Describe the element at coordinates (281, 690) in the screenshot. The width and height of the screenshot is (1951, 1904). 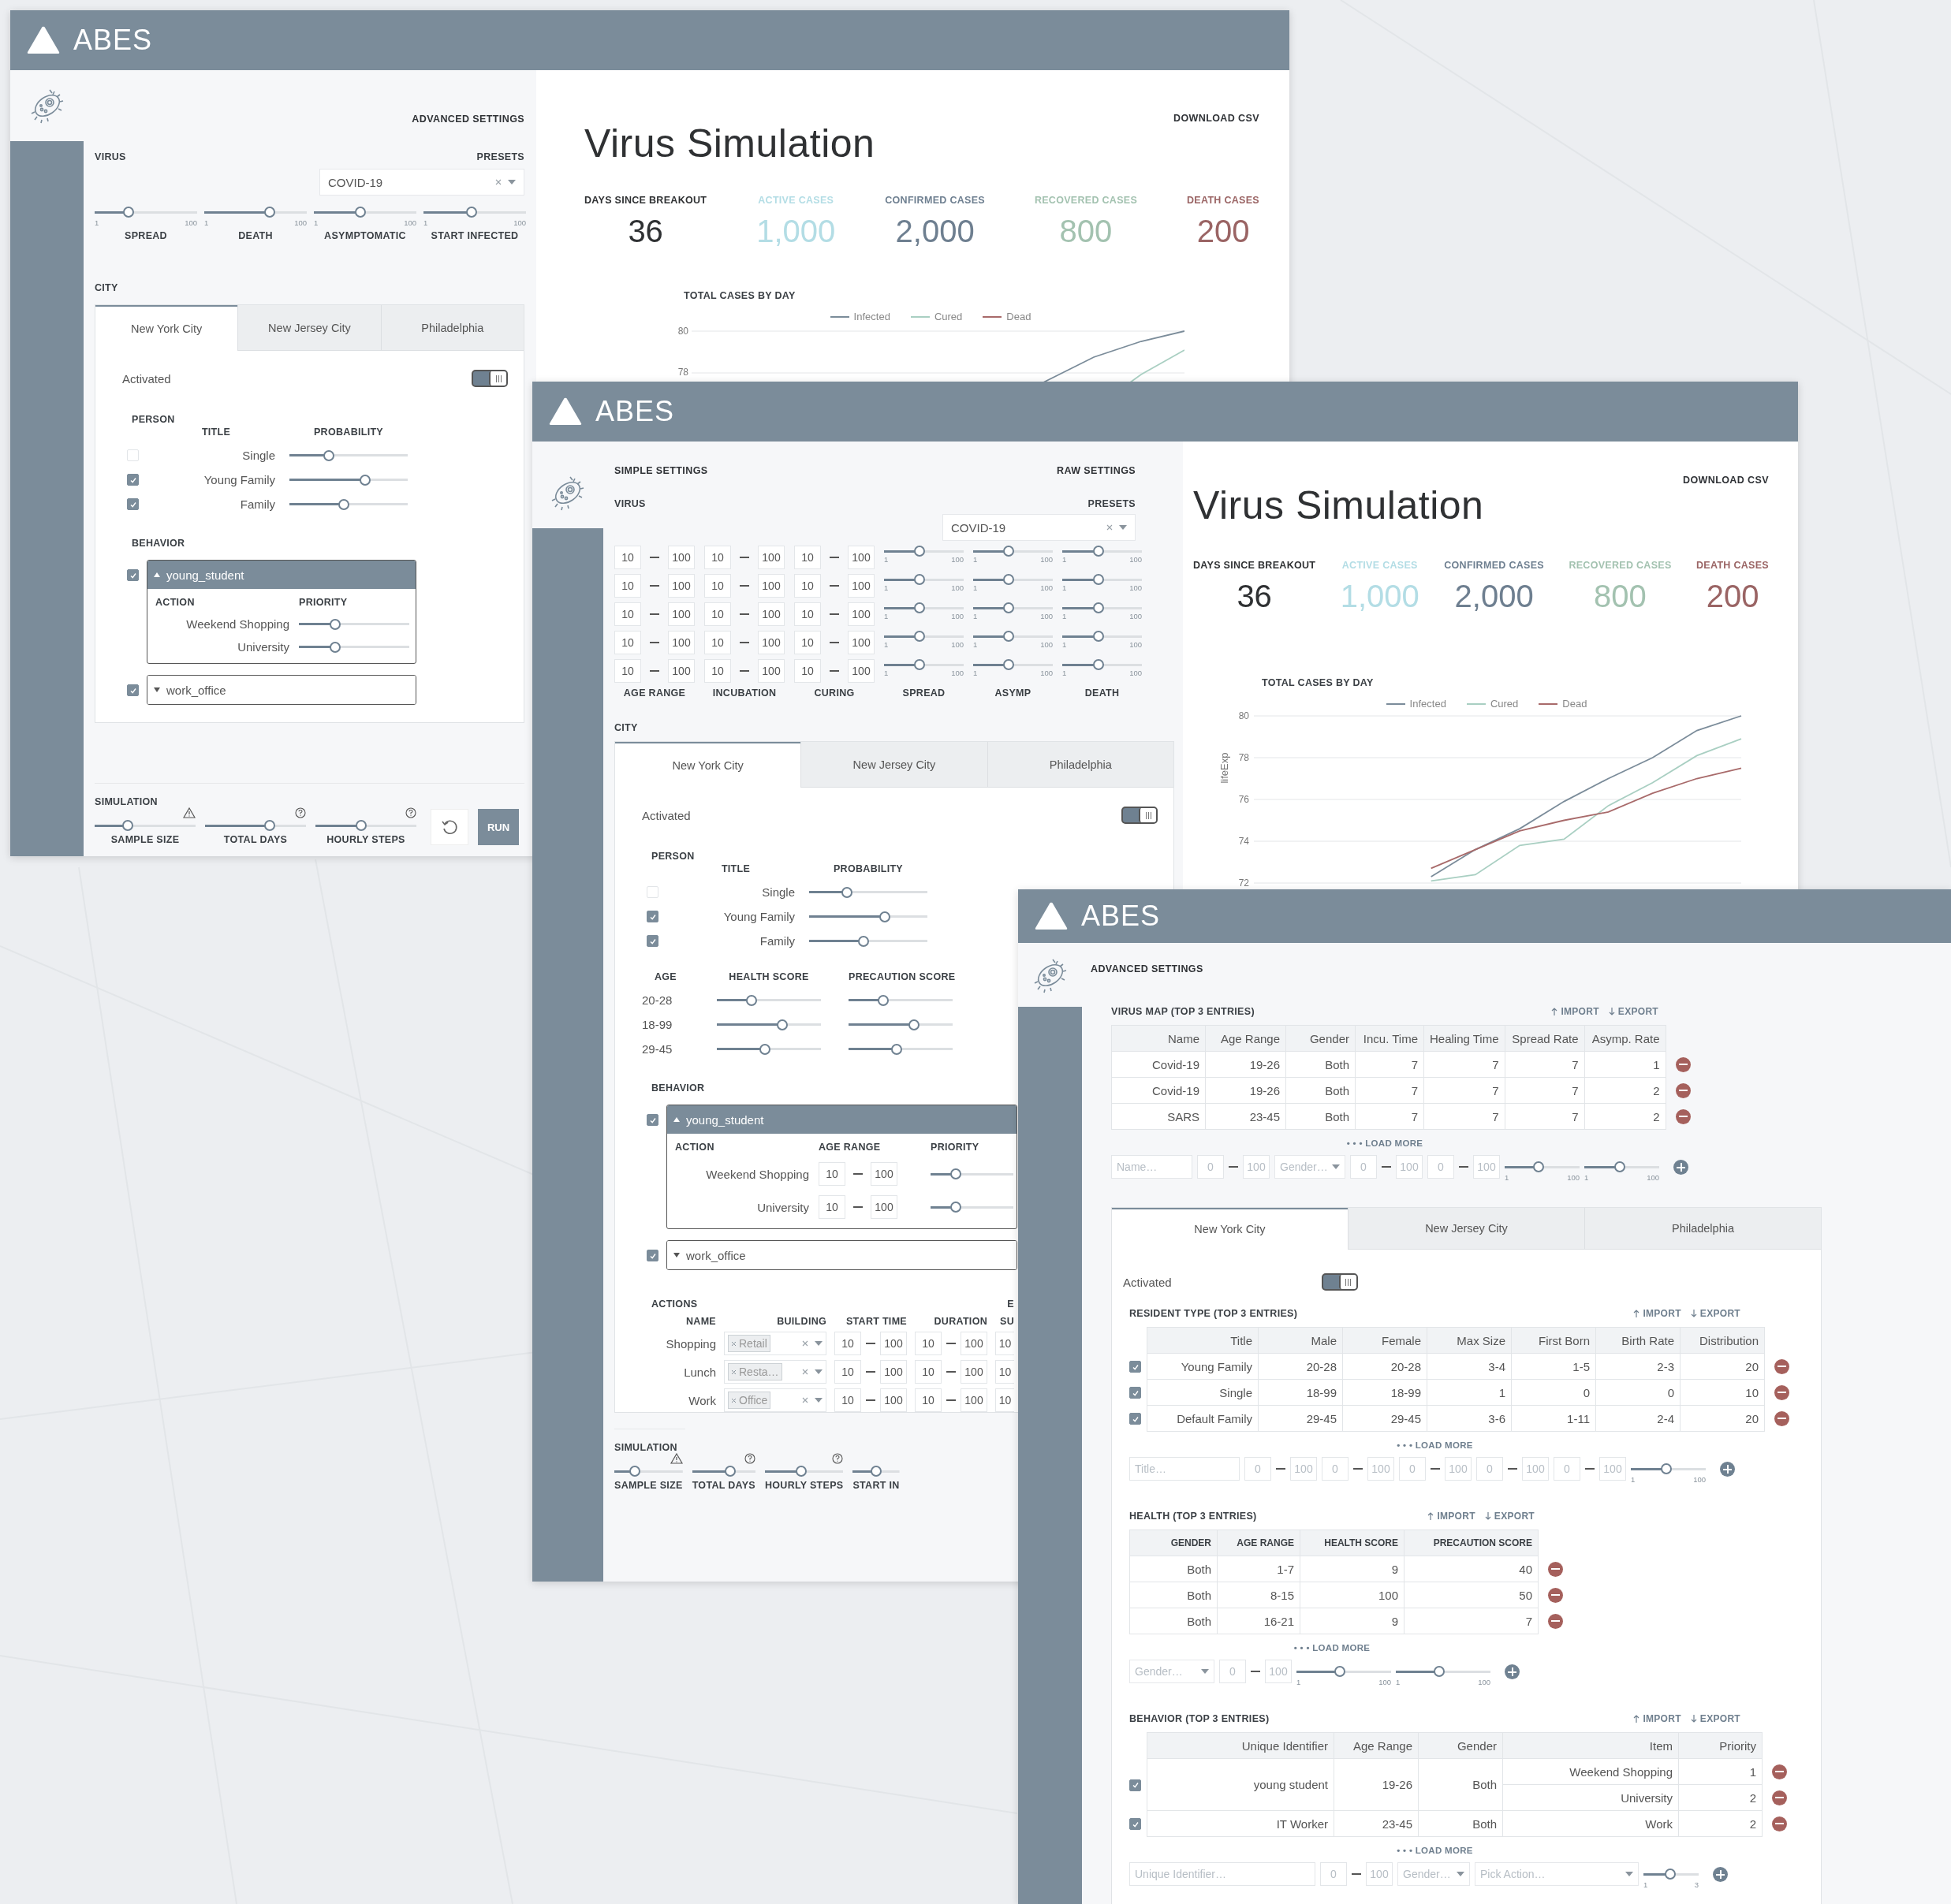
I see `behavior-group-header: work_office` at that location.